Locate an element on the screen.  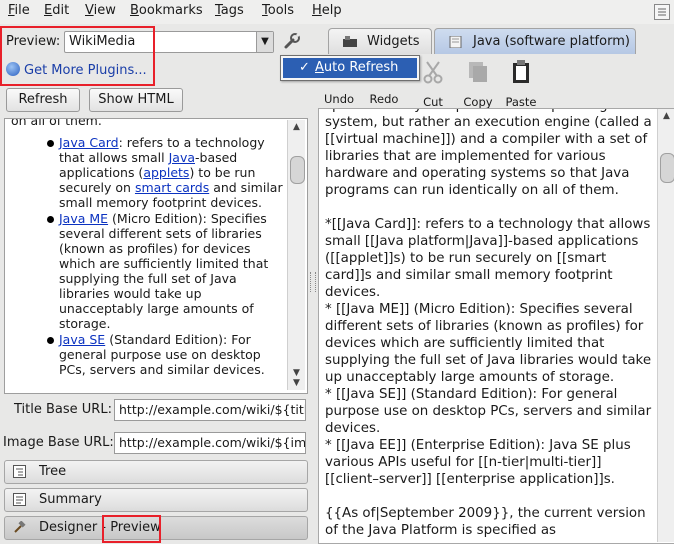
image-base-url-input: http://example.com/wiki/${ima is located at coordinates (210, 443).